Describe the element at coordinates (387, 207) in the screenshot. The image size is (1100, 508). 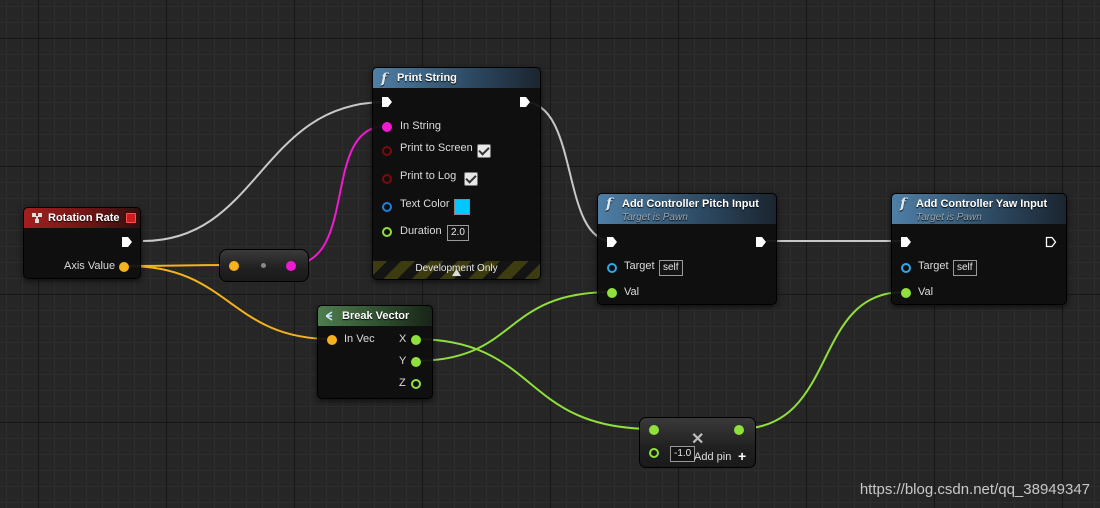
I see `text-color-pin` at that location.